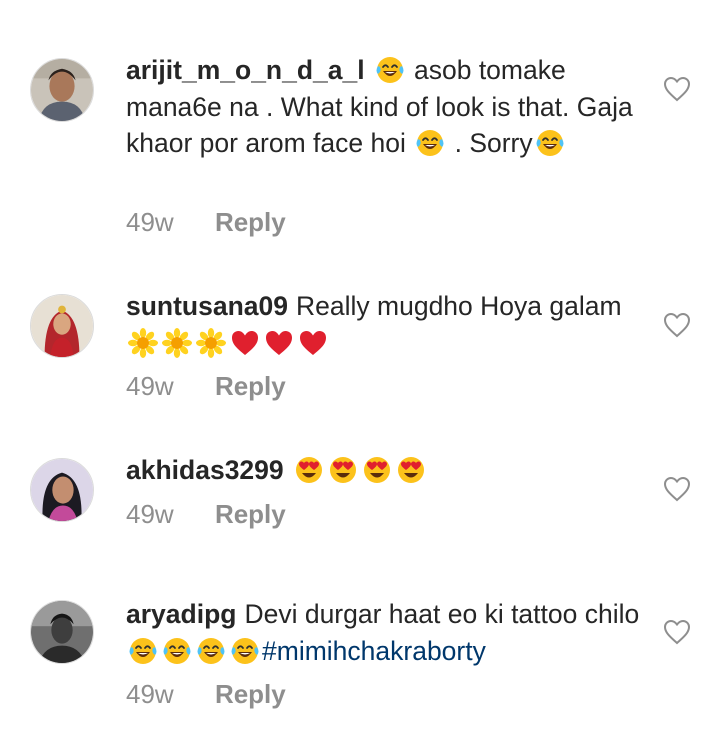  What do you see at coordinates (442, 614) in the screenshot?
I see `comment-text: Devi durgar haat eo ki tattoo chilo` at bounding box center [442, 614].